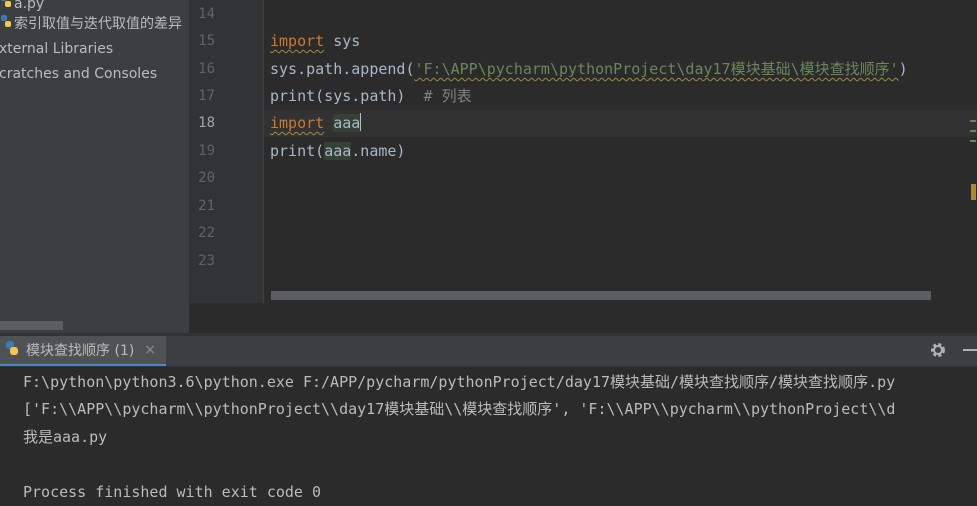 The height and width of the screenshot is (506, 977). I want to click on code-text: print(sys.path), so click(338, 96).